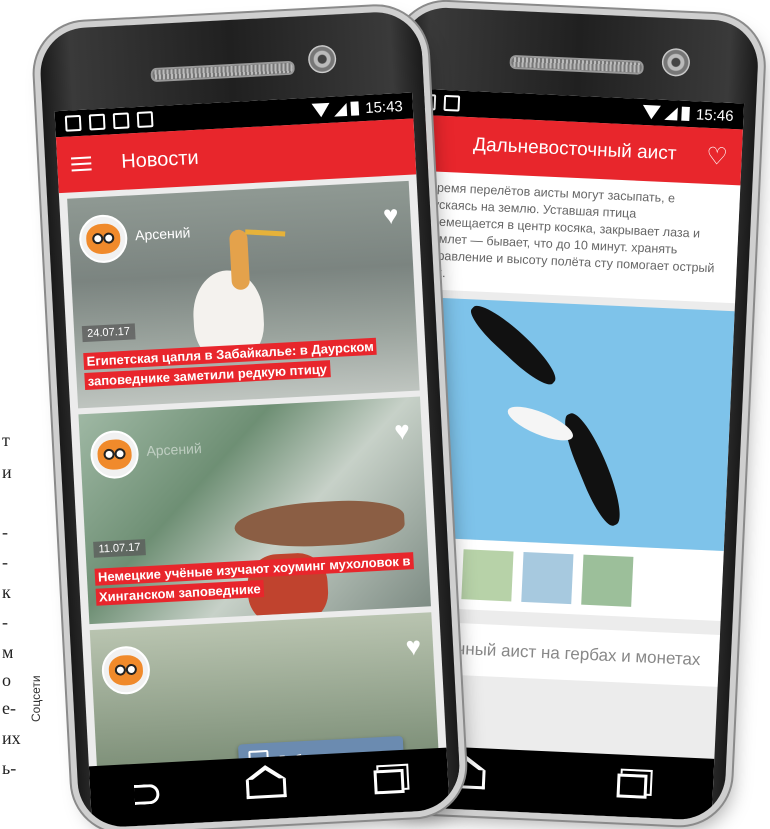 Image resolution: width=770 pixels, height=829 pixels. What do you see at coordinates (240, 260) in the screenshot?
I see `egret-neck` at bounding box center [240, 260].